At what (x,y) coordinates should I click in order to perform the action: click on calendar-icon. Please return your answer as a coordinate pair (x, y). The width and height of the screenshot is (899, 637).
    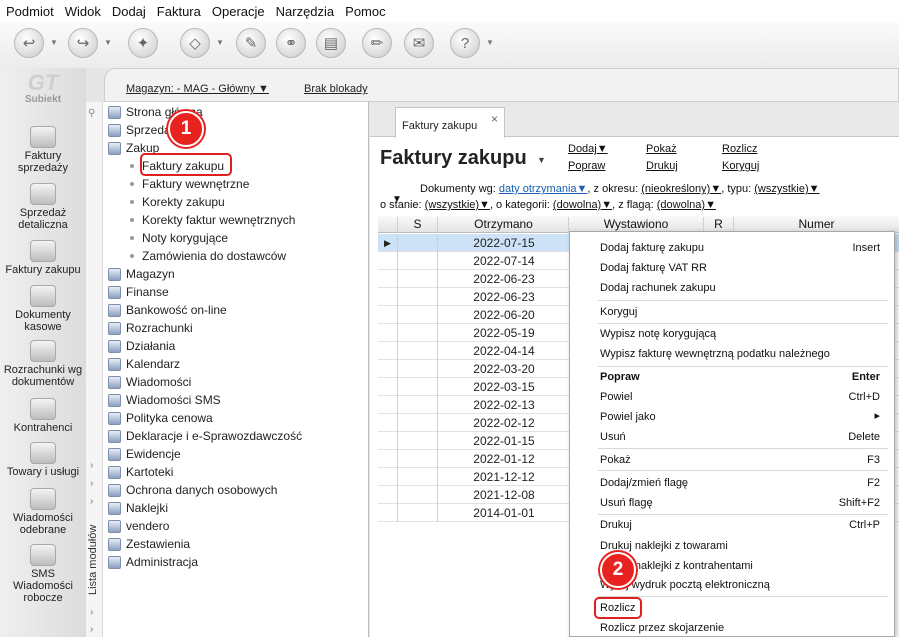
    Looking at the image, I should click on (114, 364).